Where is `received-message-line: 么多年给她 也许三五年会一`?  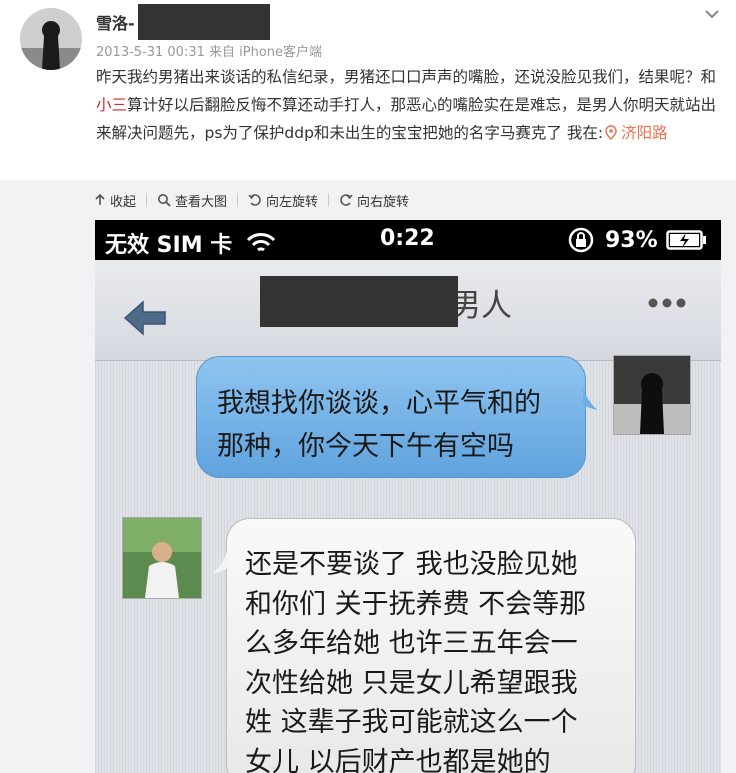
received-message-line: 么多年给她 也许三五年会一 is located at coordinates (411, 643).